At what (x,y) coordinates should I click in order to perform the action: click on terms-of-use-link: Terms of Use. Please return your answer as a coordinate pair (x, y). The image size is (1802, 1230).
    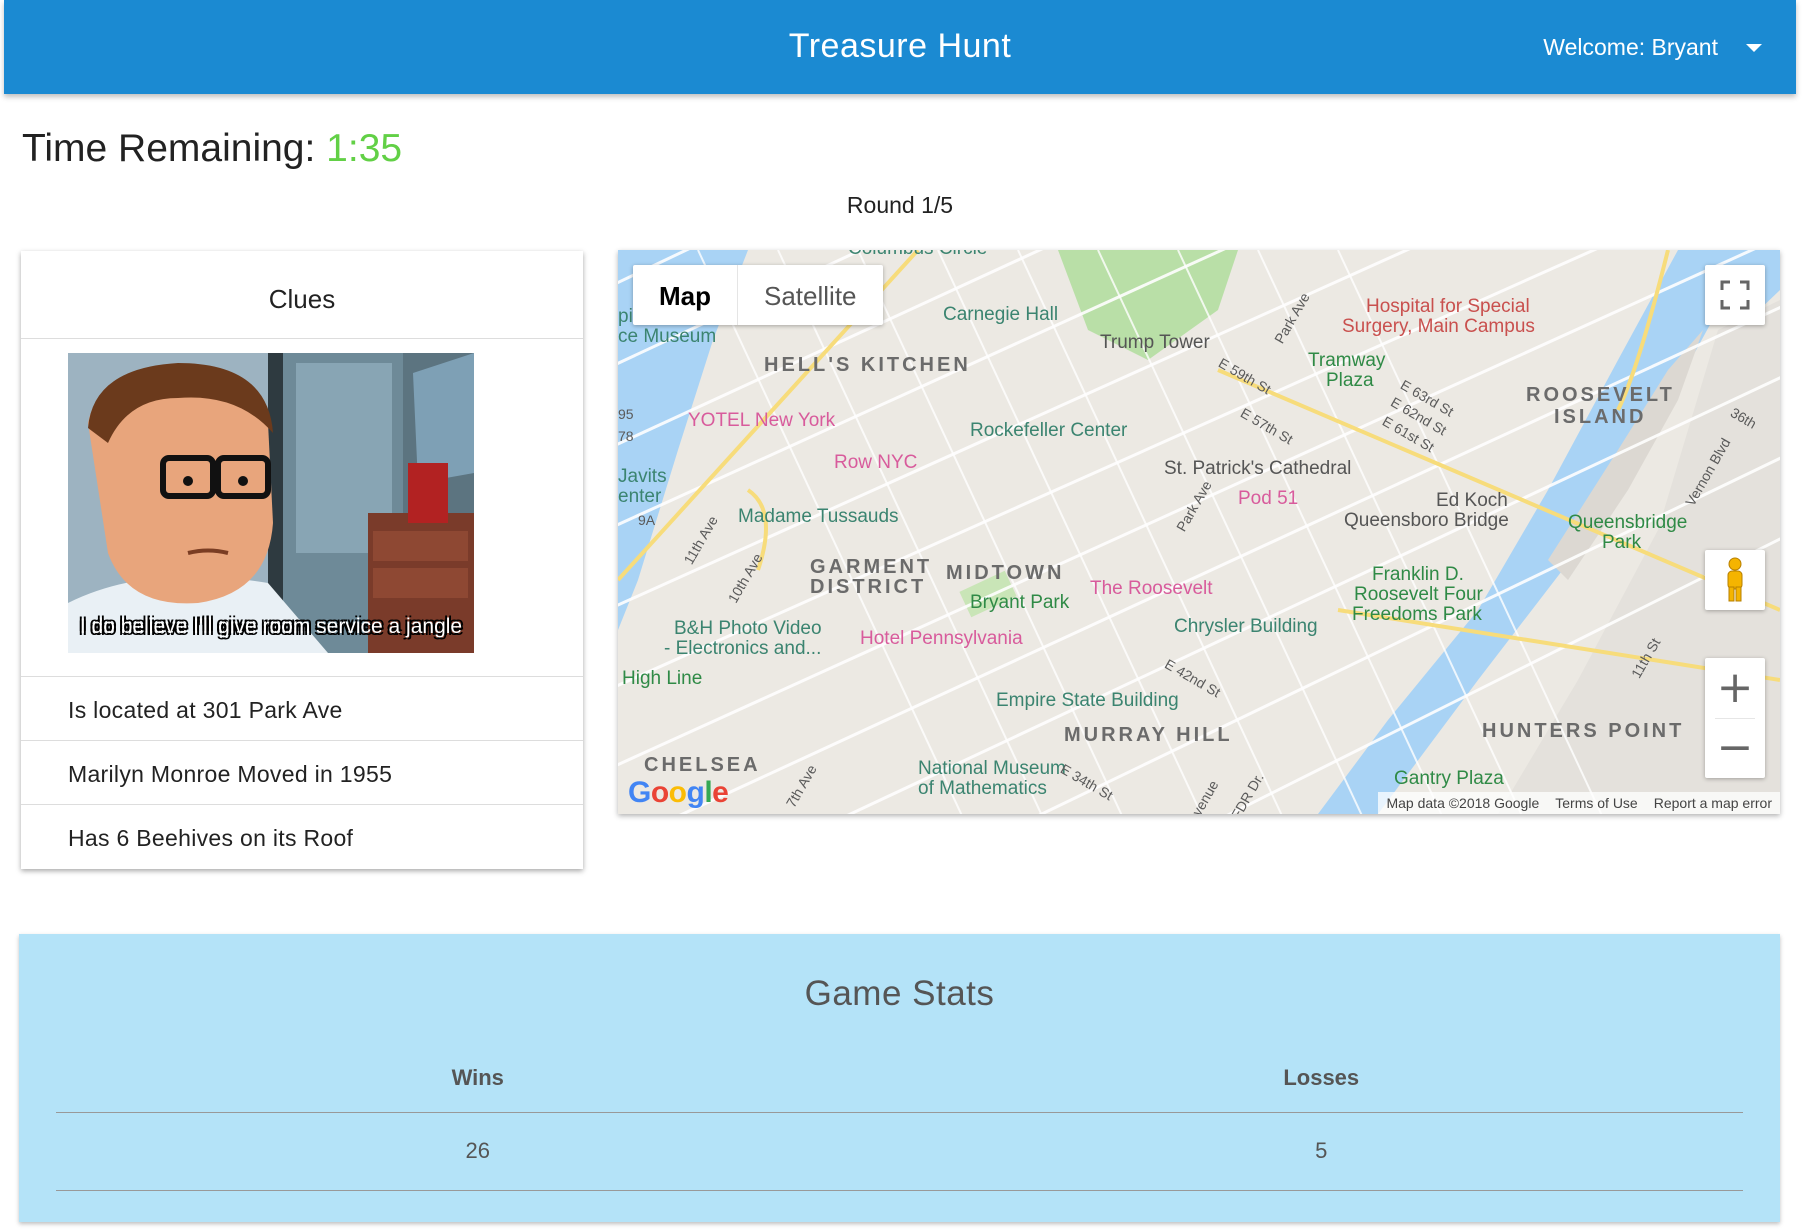
    Looking at the image, I should click on (1596, 803).